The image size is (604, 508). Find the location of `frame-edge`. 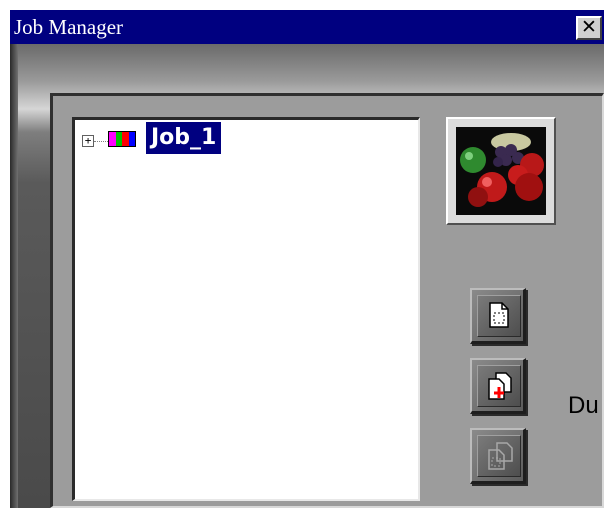

frame-edge is located at coordinates (14, 276).